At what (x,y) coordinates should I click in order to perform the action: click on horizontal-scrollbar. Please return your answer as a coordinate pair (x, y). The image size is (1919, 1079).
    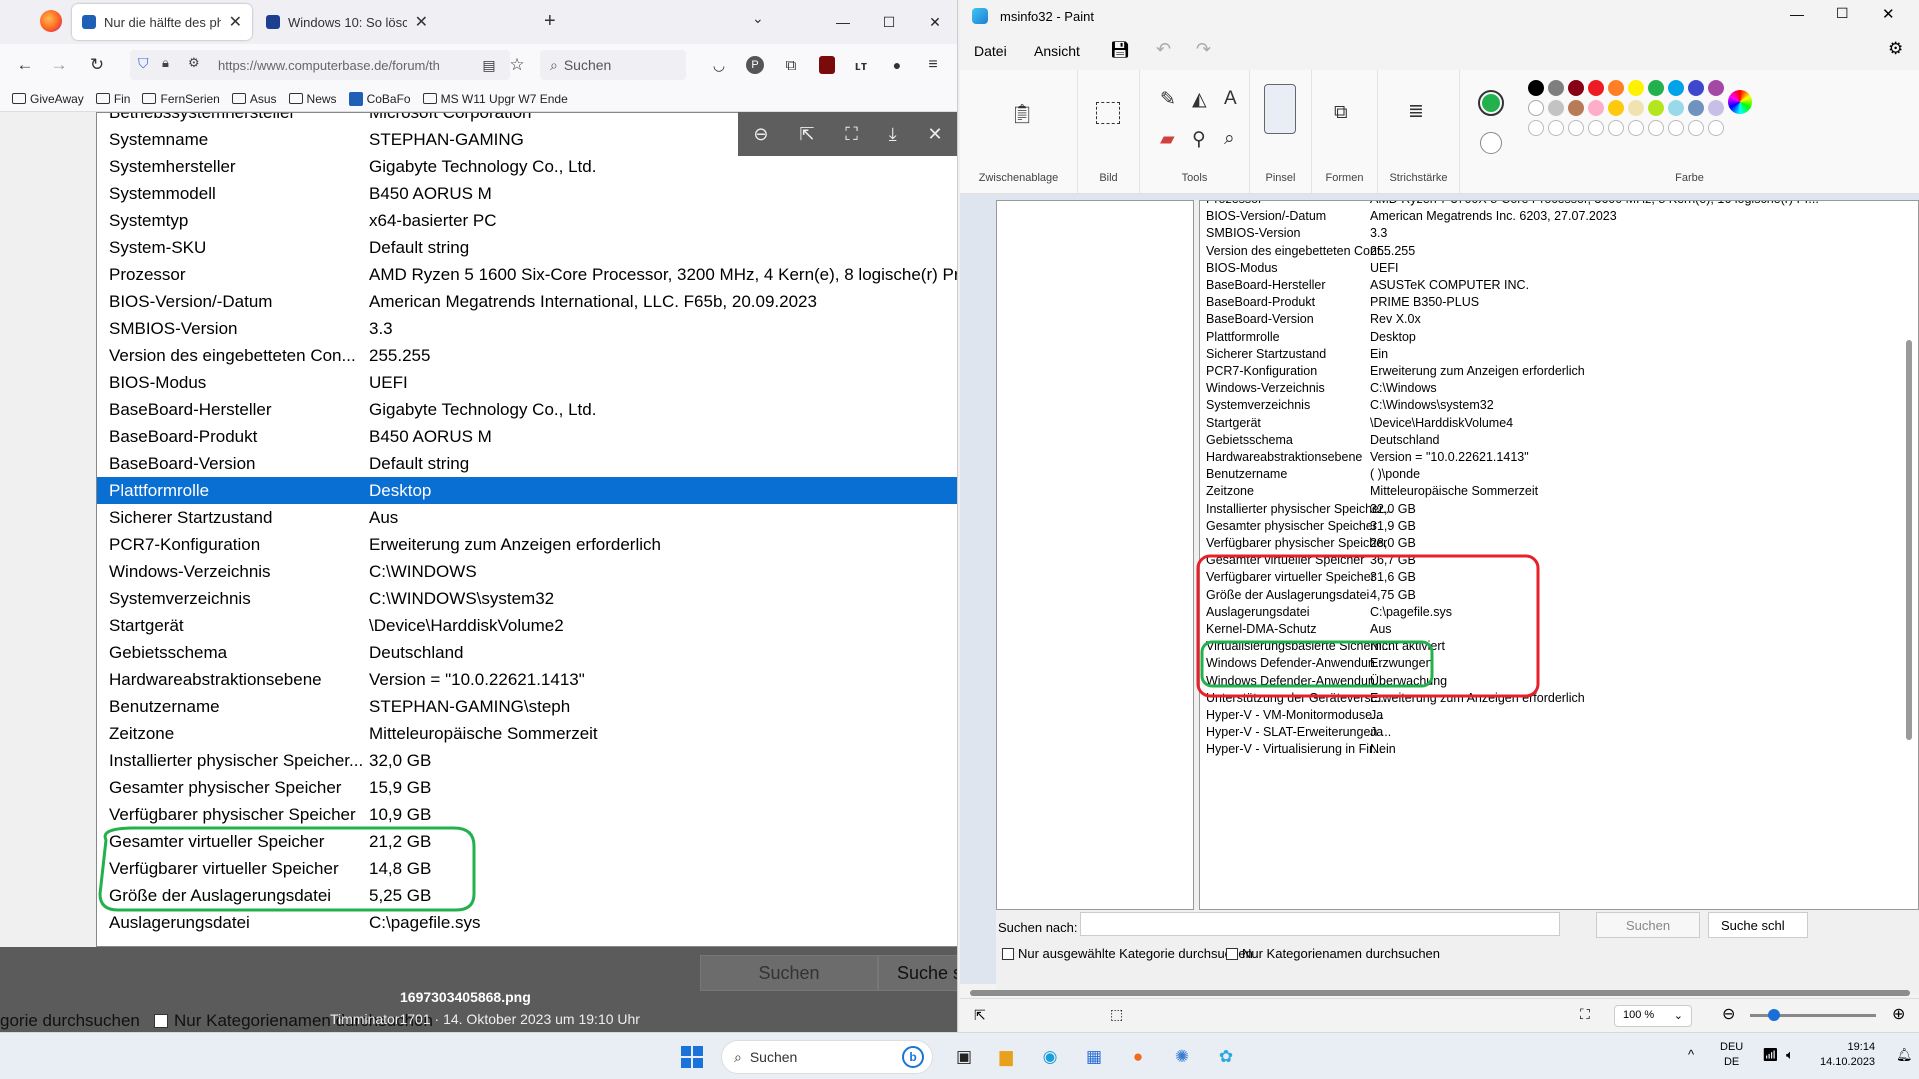
    Looking at the image, I should click on (1440, 993).